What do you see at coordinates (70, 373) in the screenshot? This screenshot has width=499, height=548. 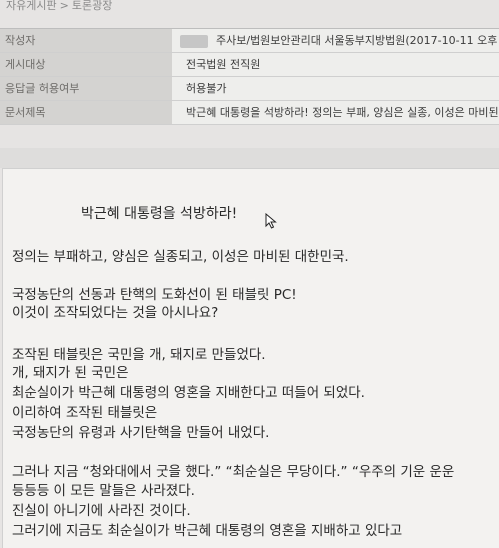 I see `post-line: 개, 돼지가 된 국민은` at bounding box center [70, 373].